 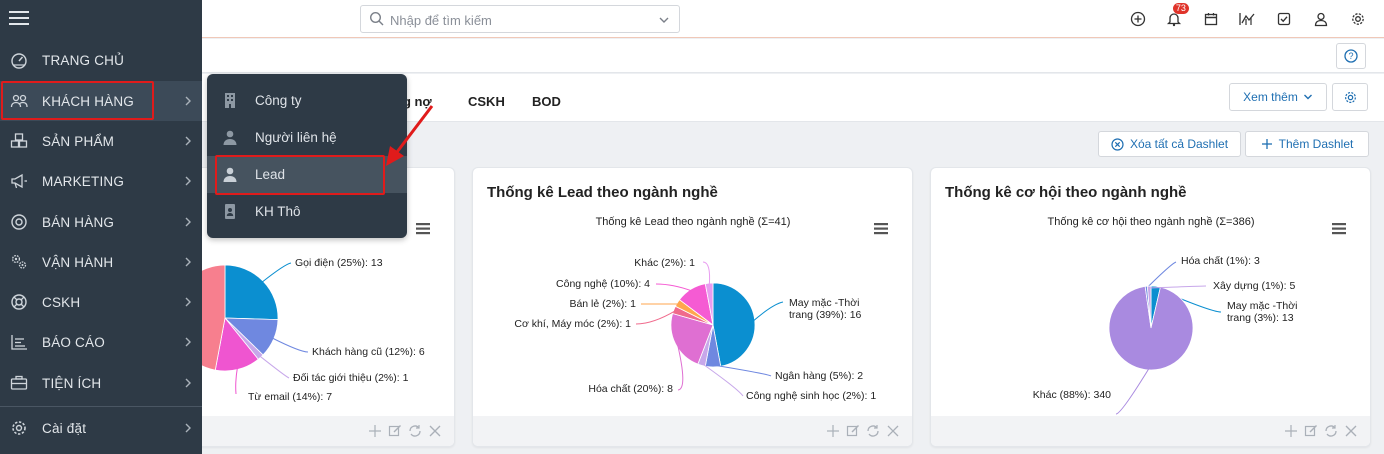 What do you see at coordinates (520, 19) in the screenshot?
I see `search-box: Nhập để tìm kiếm` at bounding box center [520, 19].